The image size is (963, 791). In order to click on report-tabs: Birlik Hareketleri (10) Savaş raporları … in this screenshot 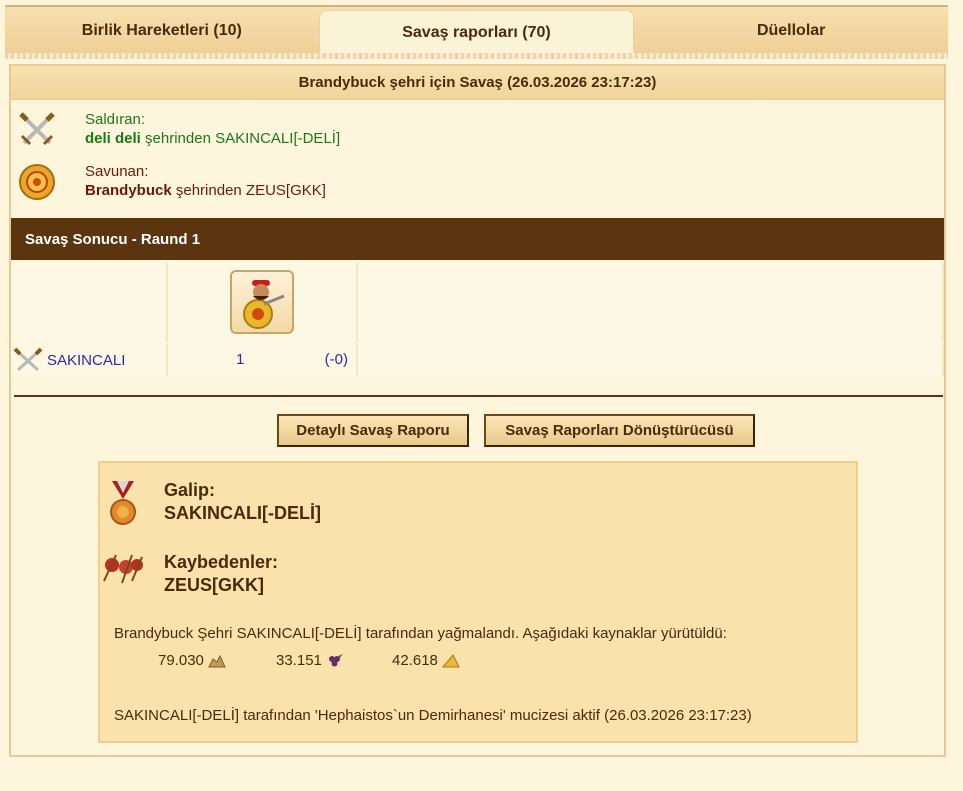, I will do `click(476, 30)`.